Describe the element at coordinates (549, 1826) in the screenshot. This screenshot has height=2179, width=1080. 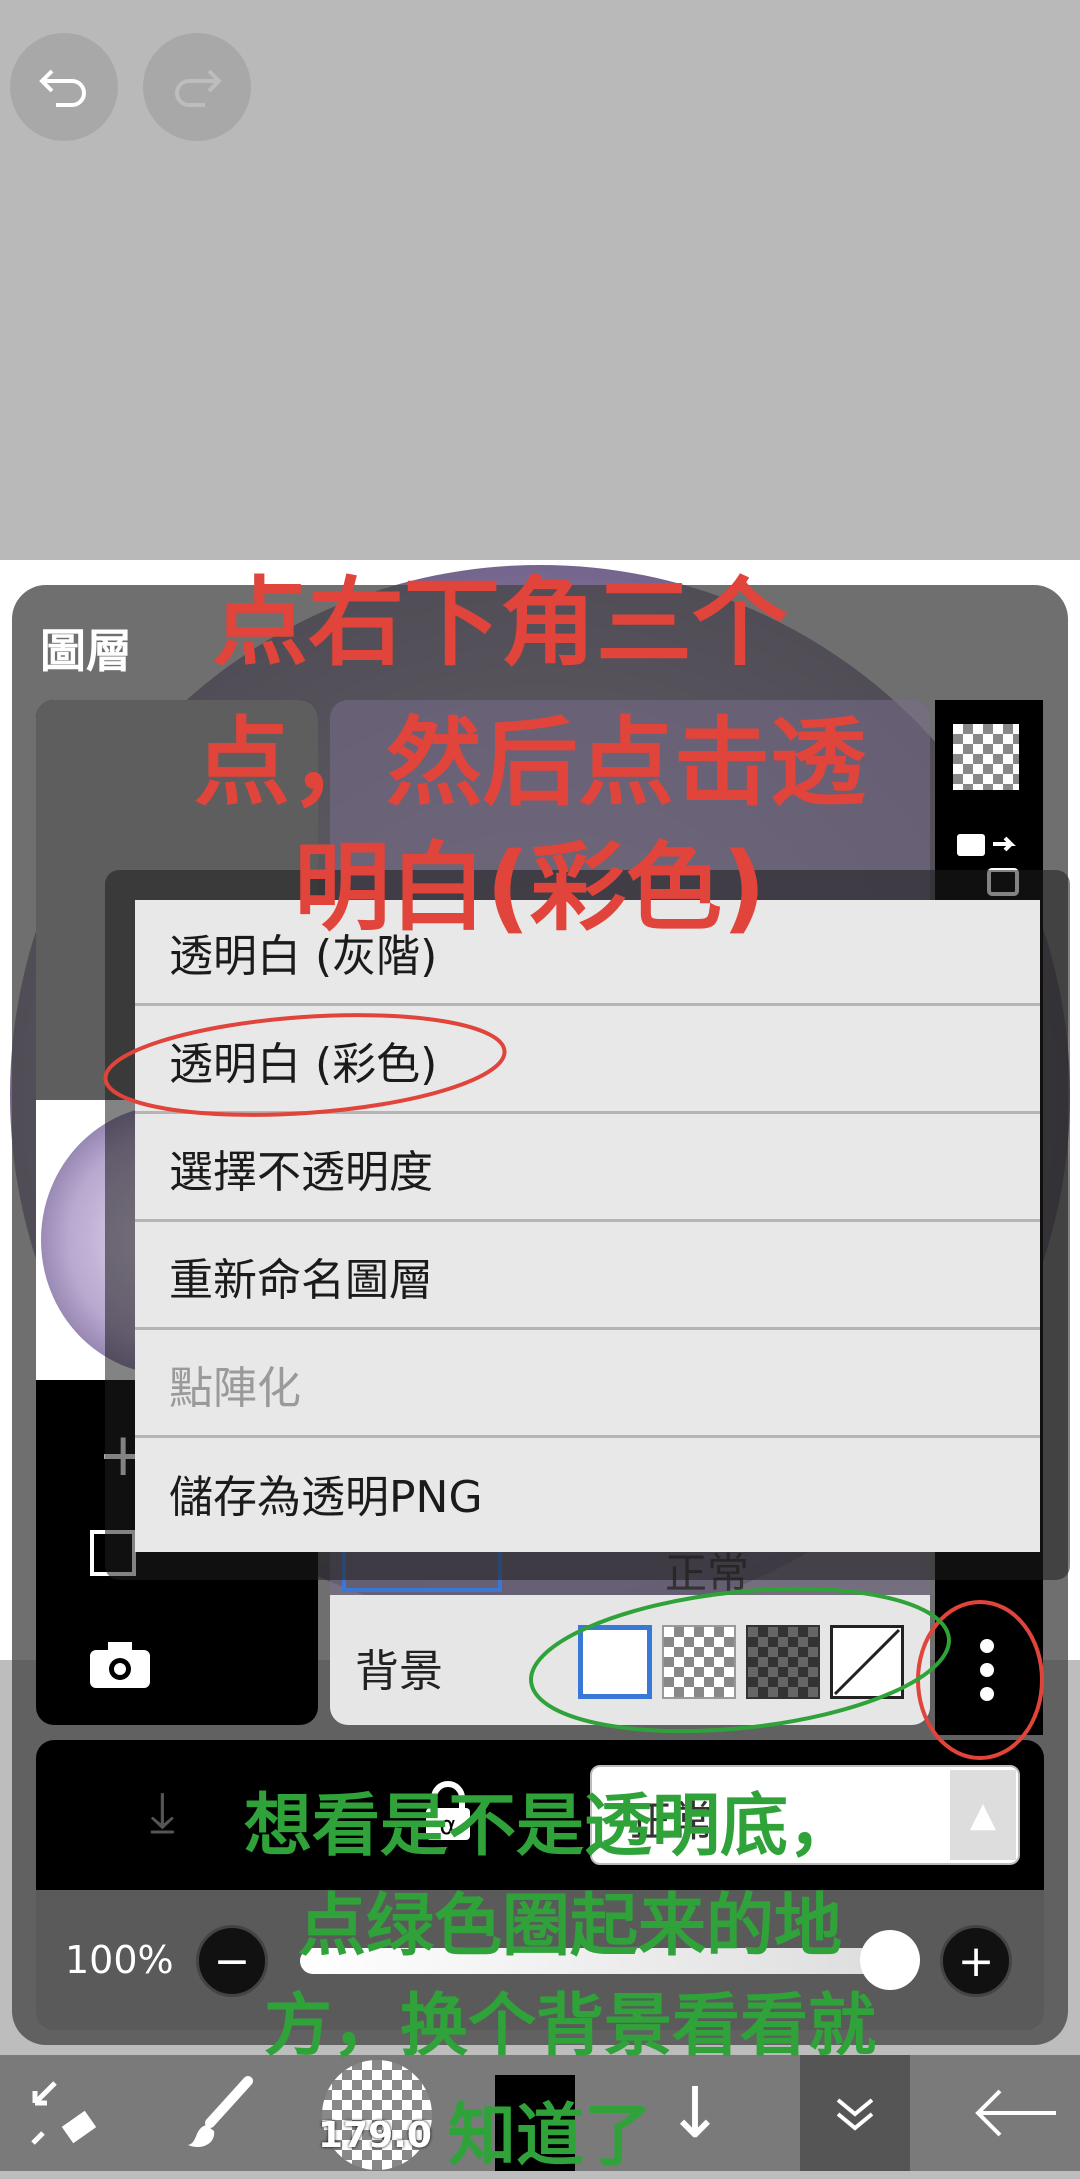
I see `annotation-green-line-1: 想看是不是透明底，` at that location.